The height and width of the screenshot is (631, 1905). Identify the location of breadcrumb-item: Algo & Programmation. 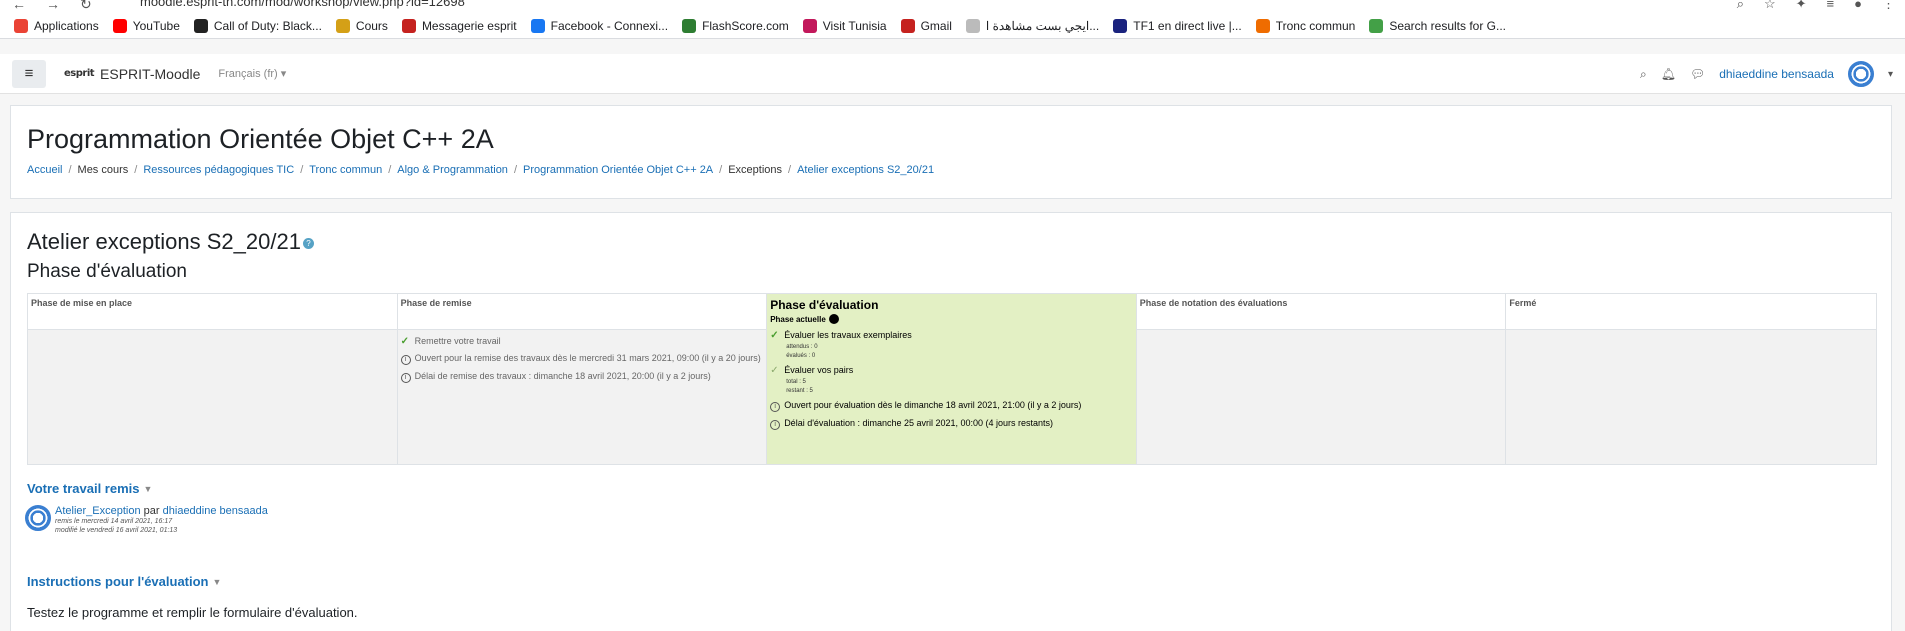
(452, 170).